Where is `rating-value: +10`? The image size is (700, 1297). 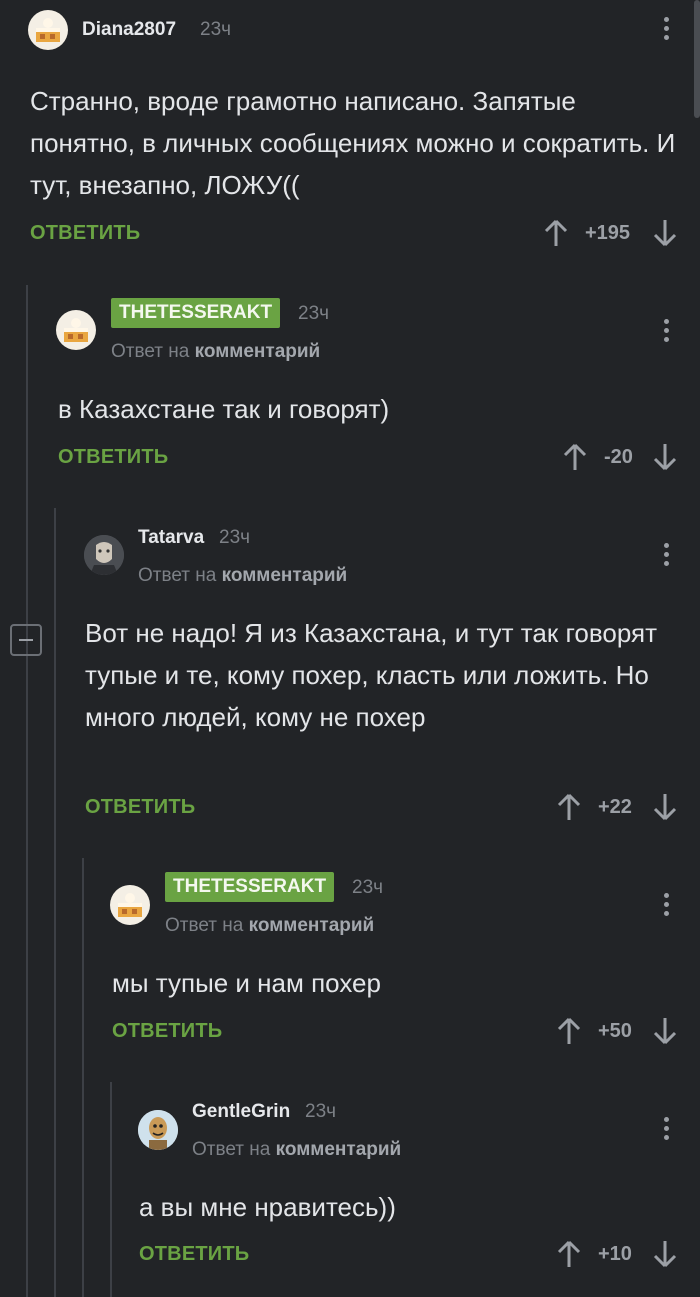
rating-value: +10 is located at coordinates (615, 1254).